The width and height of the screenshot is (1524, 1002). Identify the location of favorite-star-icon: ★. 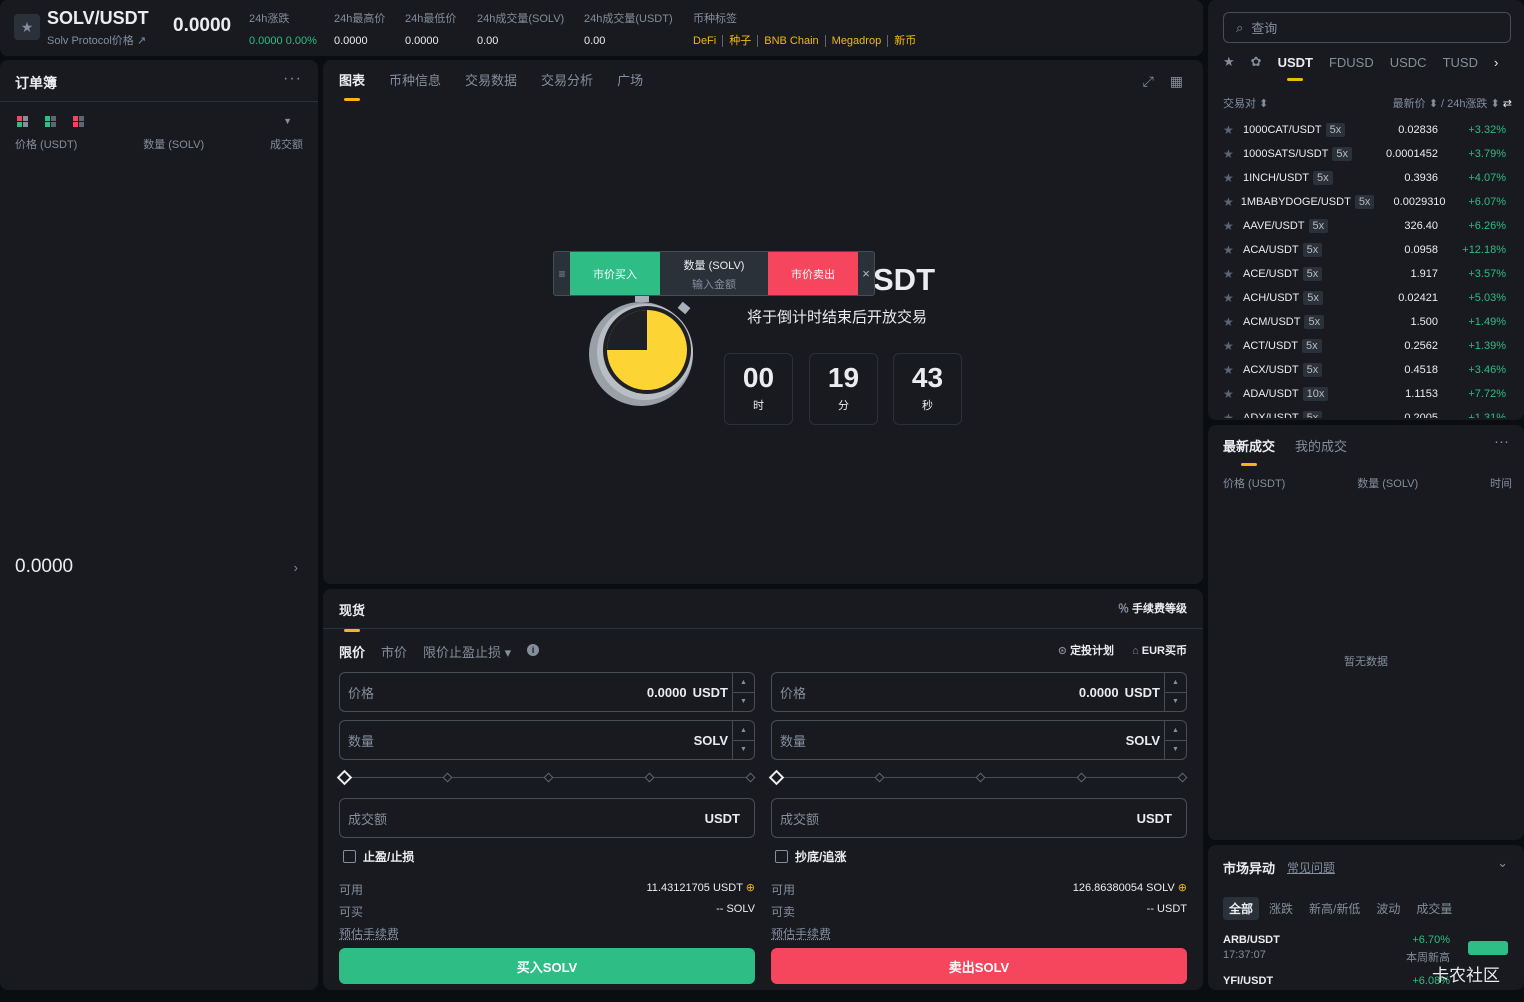
(27, 27).